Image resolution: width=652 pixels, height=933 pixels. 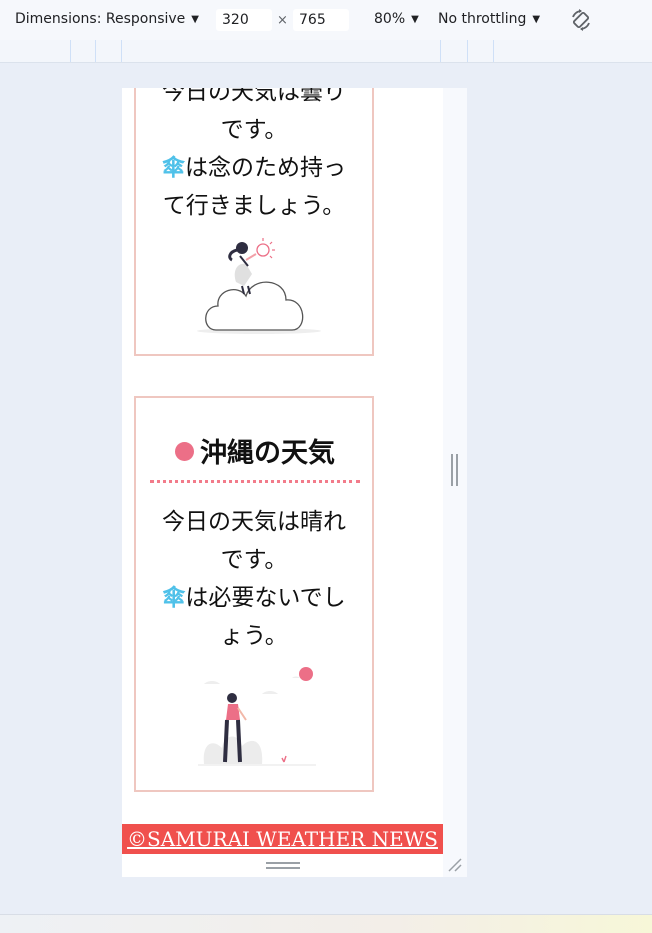 What do you see at coordinates (326, 51) in the screenshot?
I see `media-query-ruler` at bounding box center [326, 51].